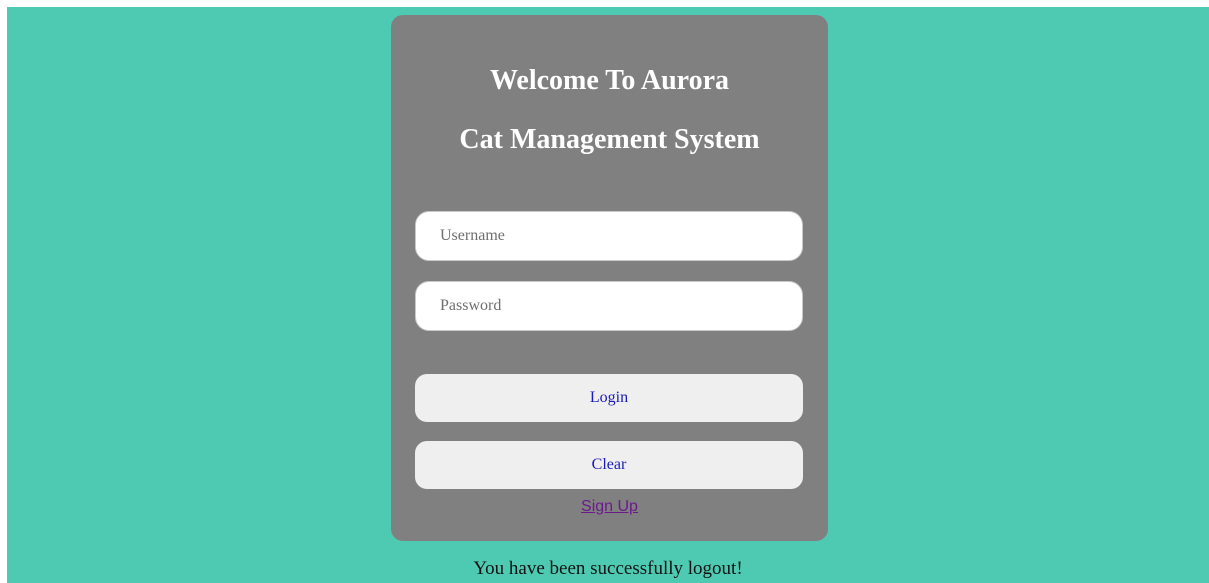  What do you see at coordinates (609, 465) in the screenshot?
I see `clear-button: Clear` at bounding box center [609, 465].